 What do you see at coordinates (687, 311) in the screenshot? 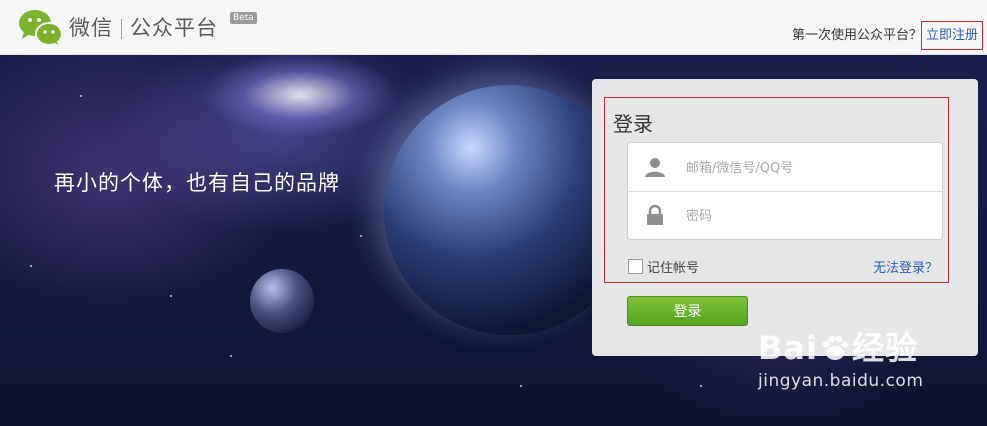
I see `login-button: 登录` at bounding box center [687, 311].